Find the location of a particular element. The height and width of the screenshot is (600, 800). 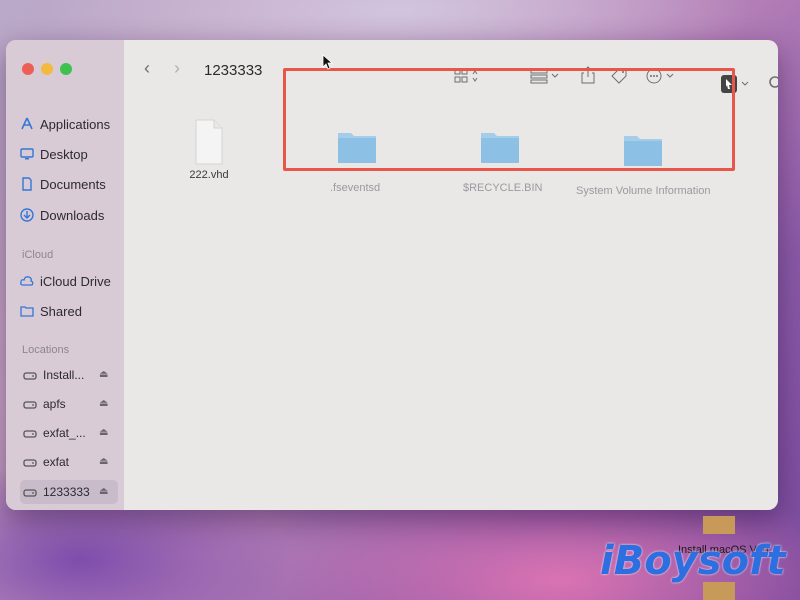

zoom-button is located at coordinates (66, 69).